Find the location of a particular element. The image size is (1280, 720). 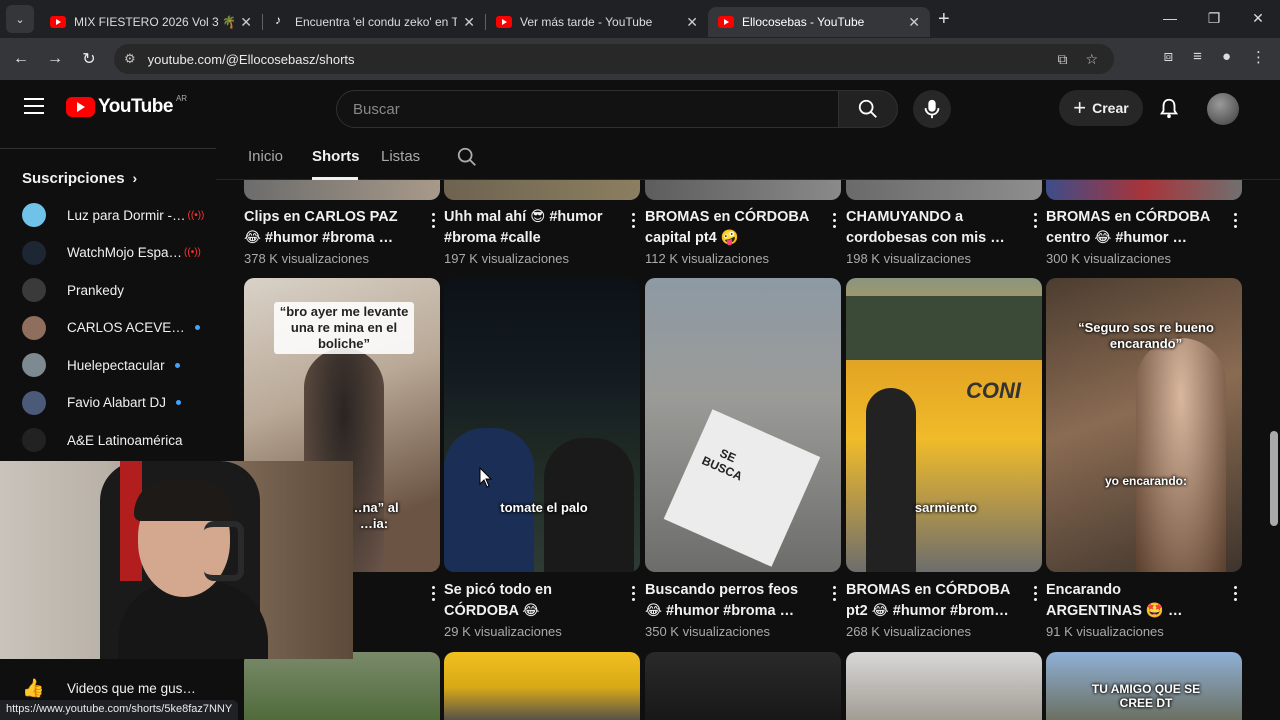

youtube-logo: YouTube AR is located at coordinates (126, 106).